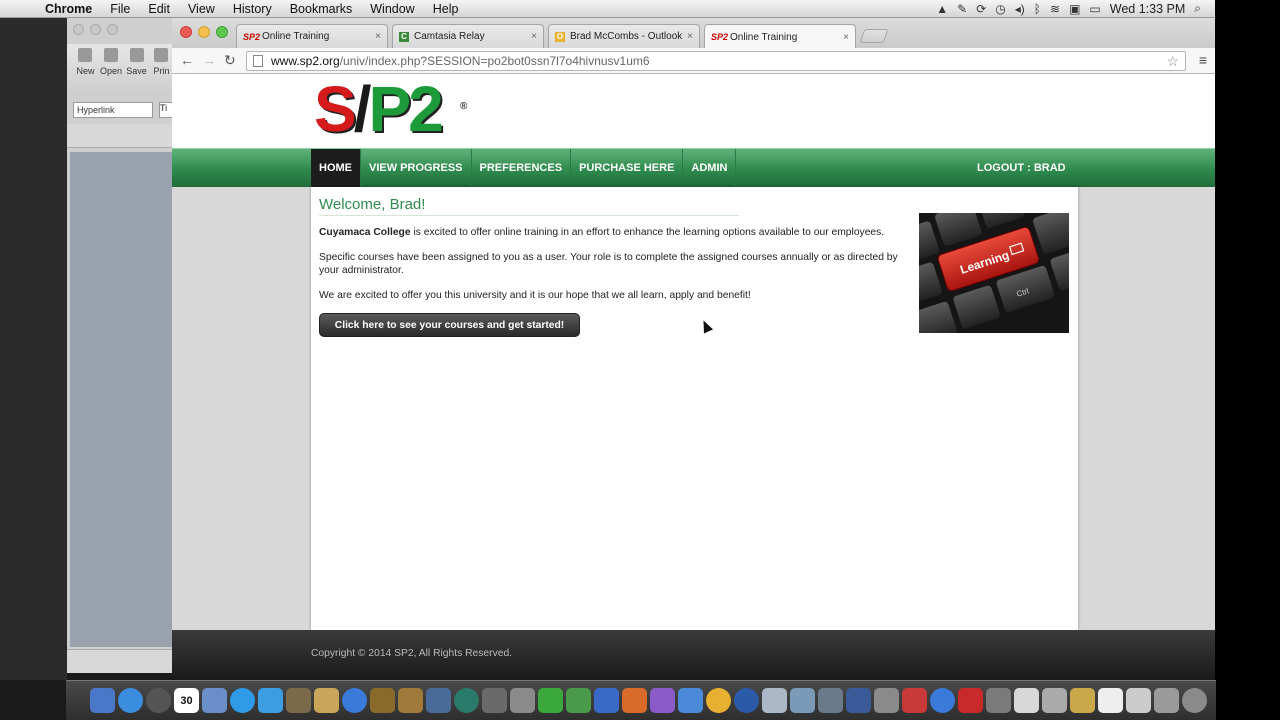  Describe the element at coordinates (120, 9) in the screenshot. I see `menu-file: File` at that location.